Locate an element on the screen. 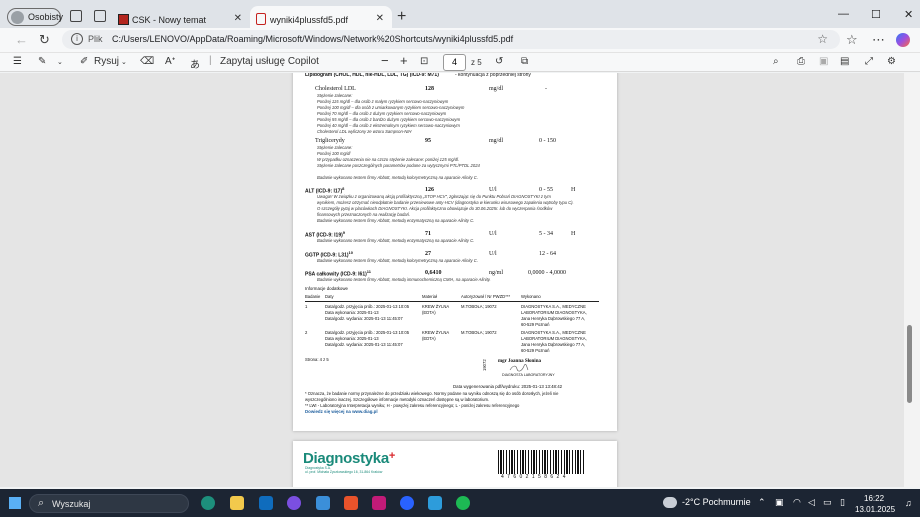 The image size is (920, 517). favorites-icon: ☆ is located at coordinates (852, 40).